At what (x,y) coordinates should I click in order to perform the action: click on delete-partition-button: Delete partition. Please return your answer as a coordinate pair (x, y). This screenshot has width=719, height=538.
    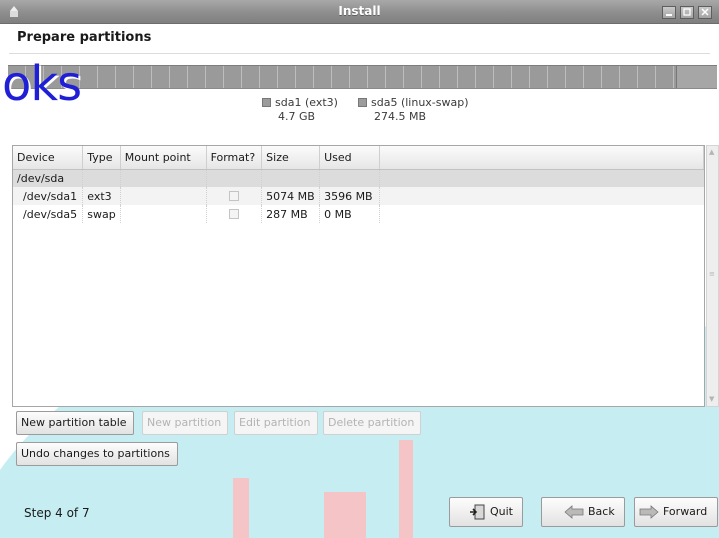
    Looking at the image, I should click on (372, 423).